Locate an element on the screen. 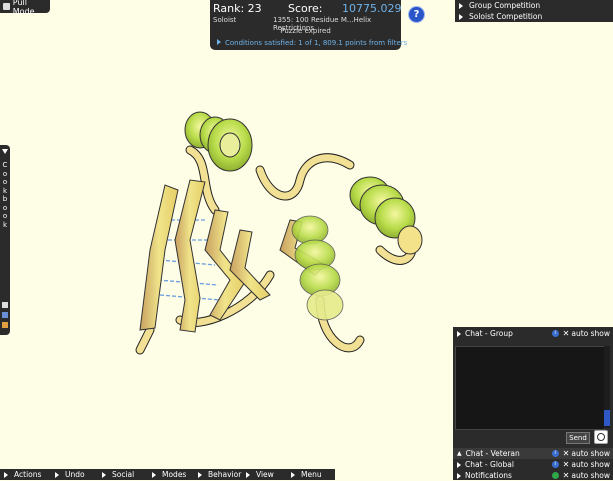  play-mode: Soloist is located at coordinates (225, 20).